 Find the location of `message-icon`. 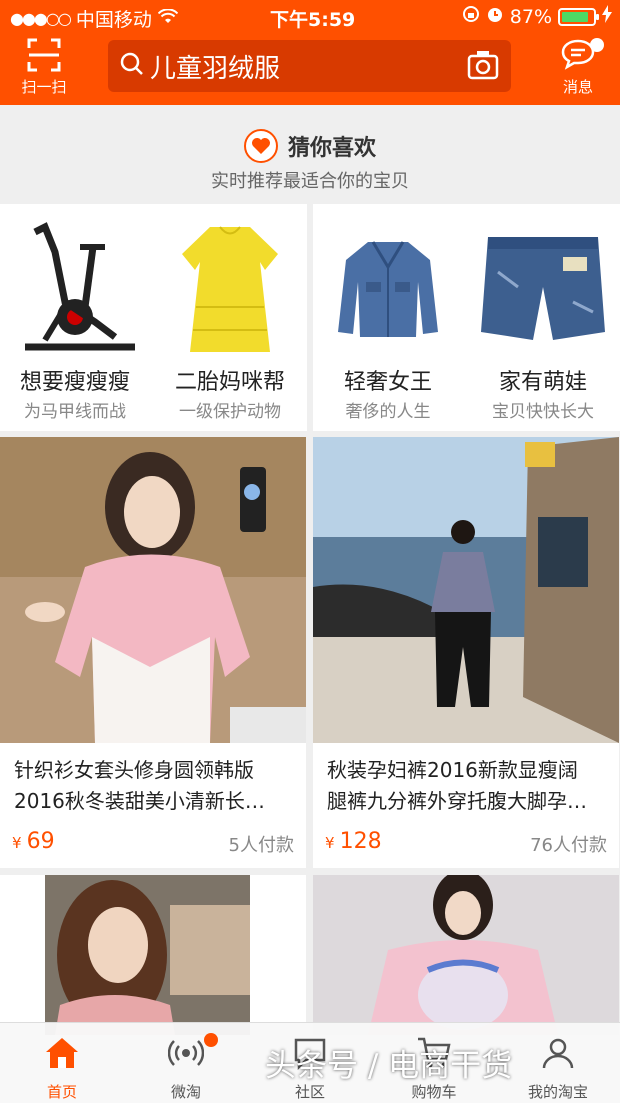

message-icon is located at coordinates (578, 56).